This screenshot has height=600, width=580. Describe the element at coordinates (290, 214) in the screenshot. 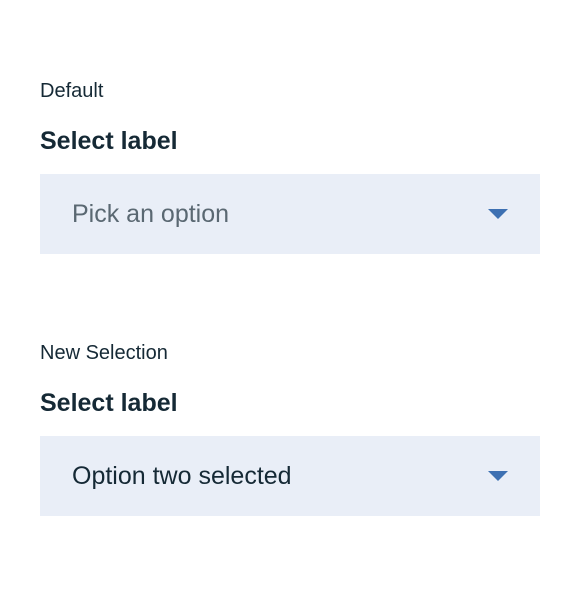

I see `default-select-dropdown: Pick an option` at that location.